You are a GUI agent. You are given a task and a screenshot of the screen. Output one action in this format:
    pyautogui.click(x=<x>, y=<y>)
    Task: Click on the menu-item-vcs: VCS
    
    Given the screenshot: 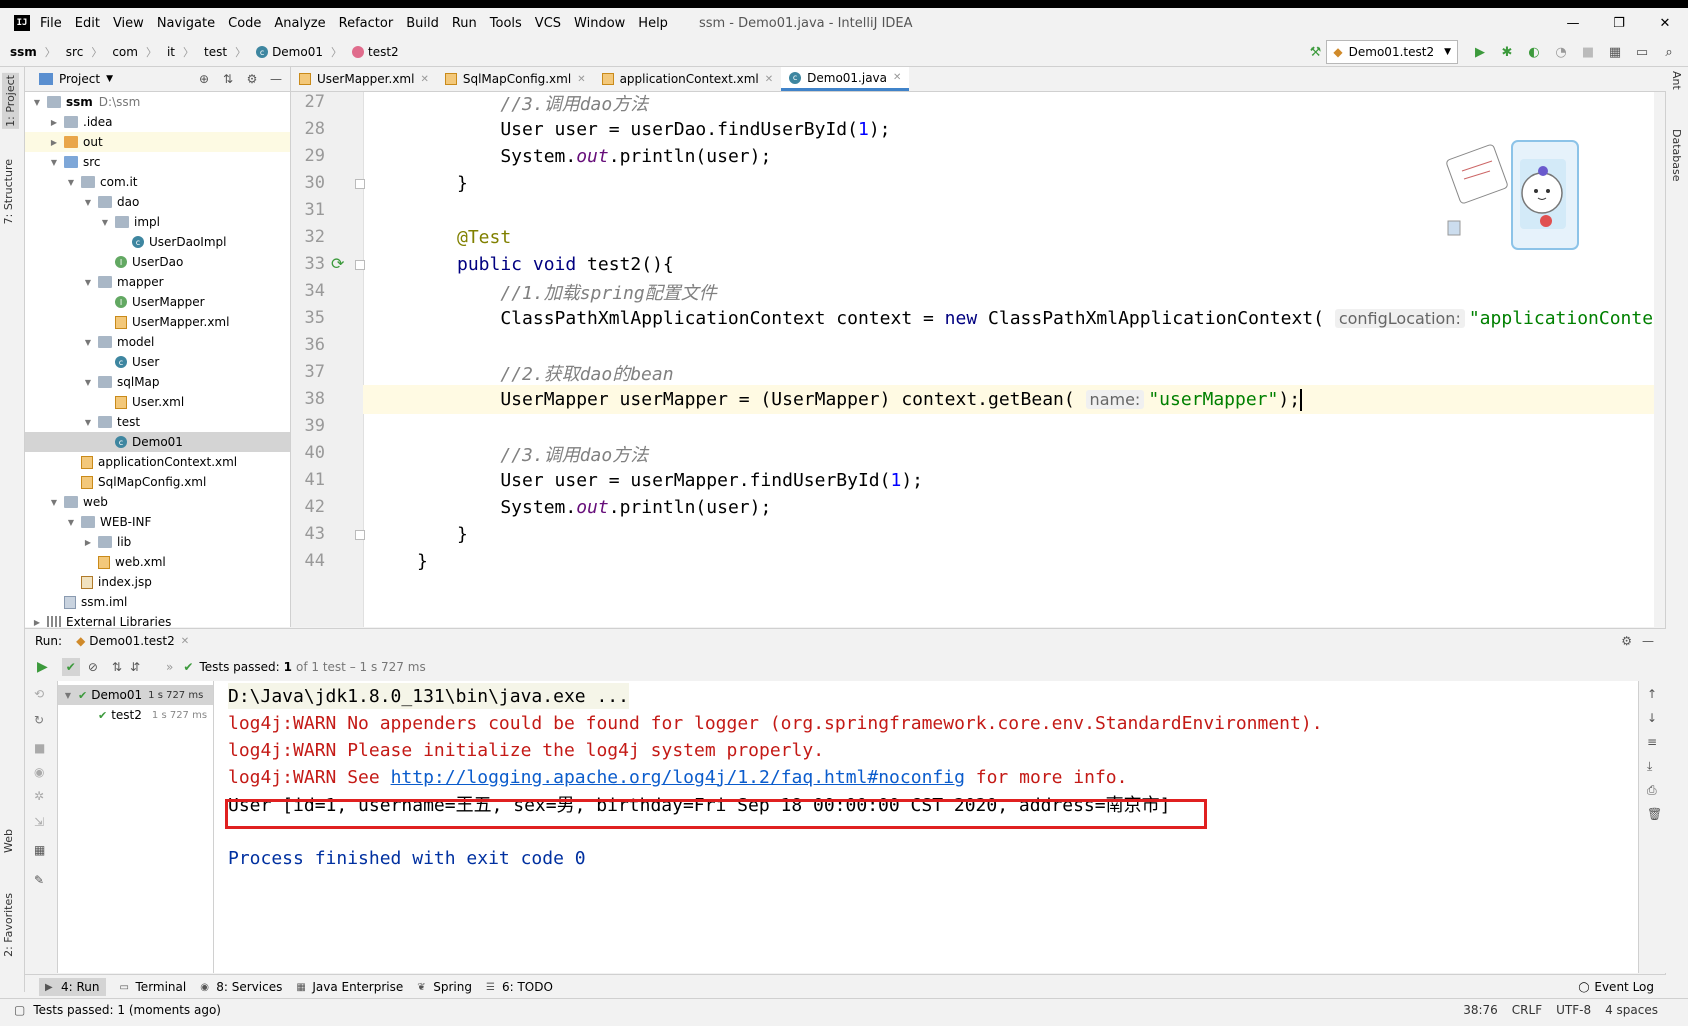 What is the action you would take?
    pyautogui.click(x=548, y=23)
    